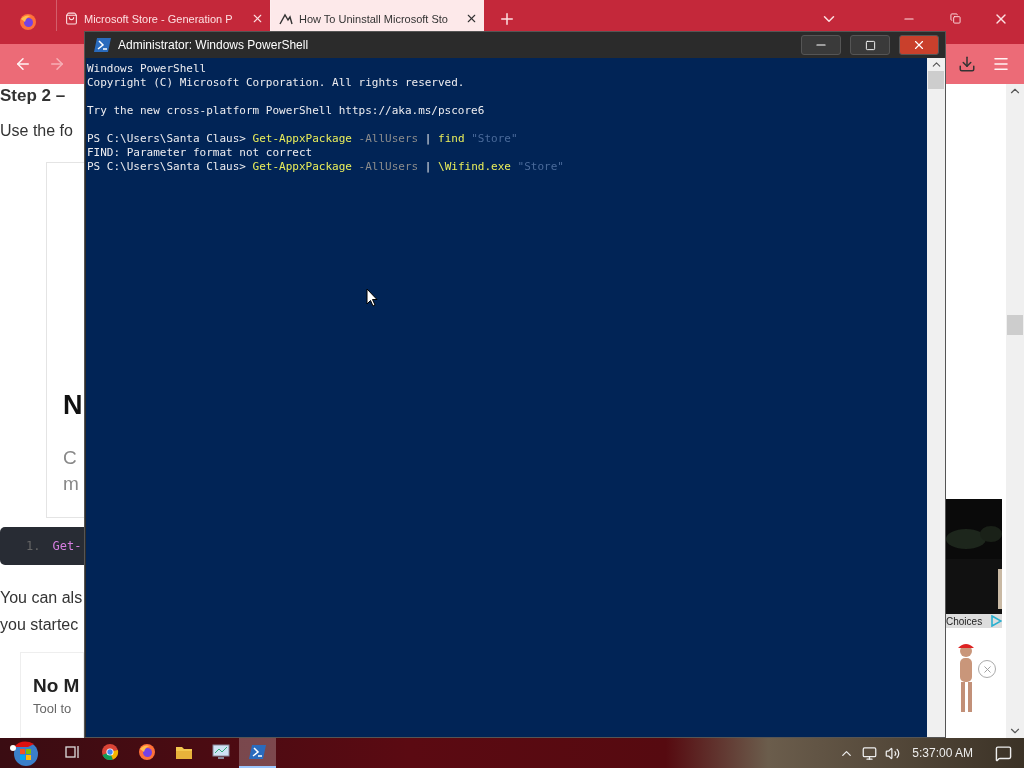 Image resolution: width=1024 pixels, height=768 pixels. Describe the element at coordinates (72, 752) in the screenshot. I see `task-view-icon` at that location.